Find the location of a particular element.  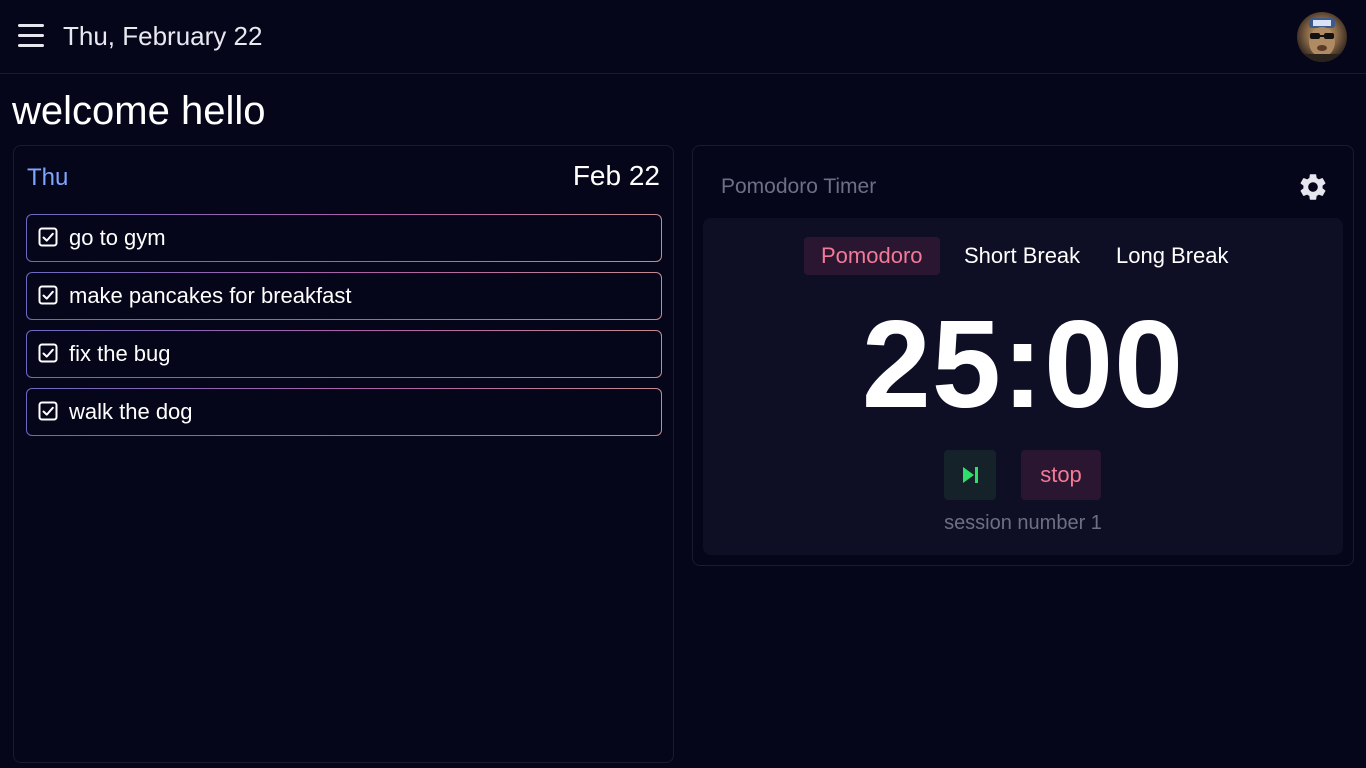

tab-long-break: Long Break is located at coordinates (1172, 256).